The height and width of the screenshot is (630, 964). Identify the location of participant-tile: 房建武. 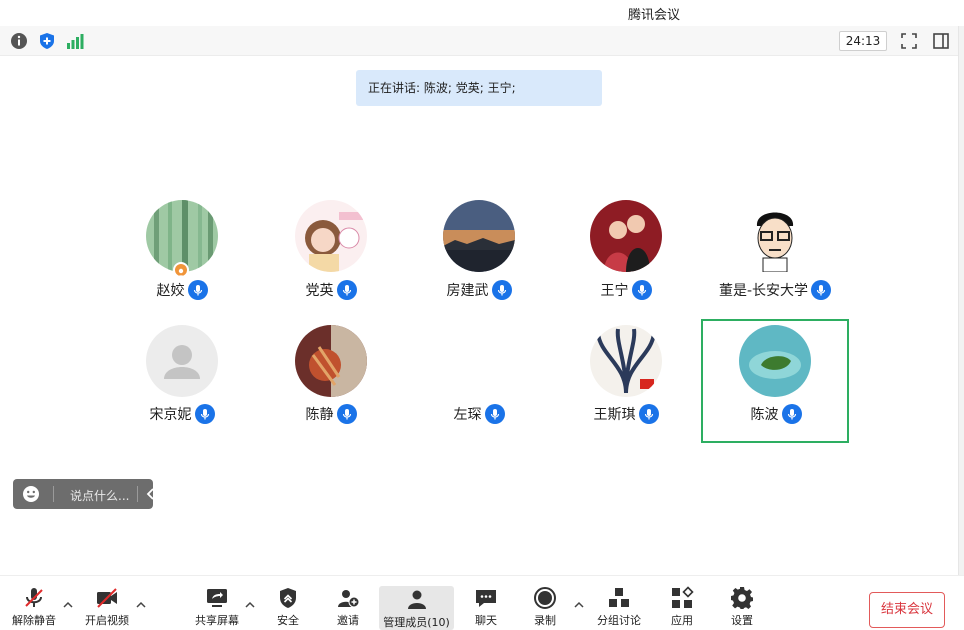
(479, 258).